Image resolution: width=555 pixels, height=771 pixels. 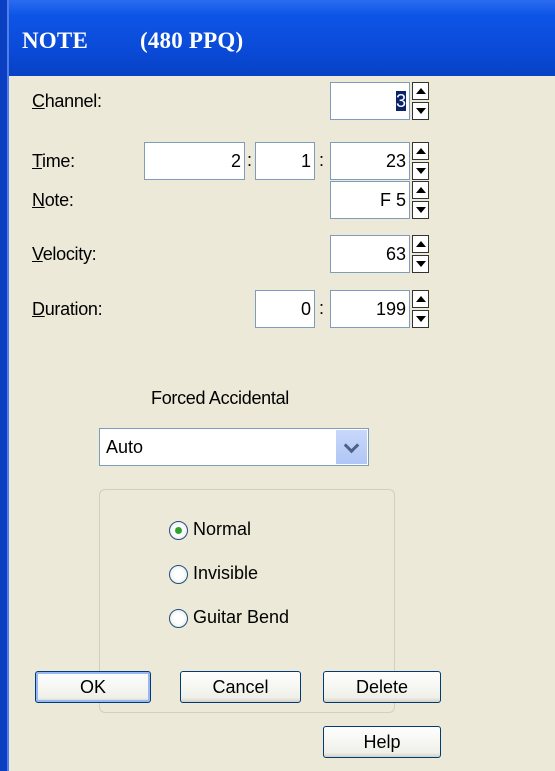 What do you see at coordinates (370, 101) in the screenshot?
I see `channel-input: 3` at bounding box center [370, 101].